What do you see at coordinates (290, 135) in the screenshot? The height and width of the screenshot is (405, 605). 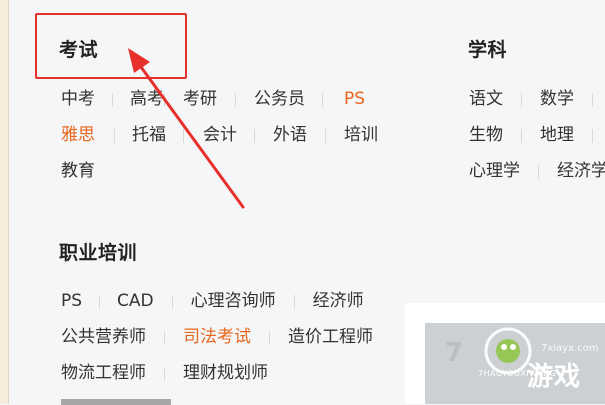 I see `exam-link-foreign-language: 外语` at bounding box center [290, 135].